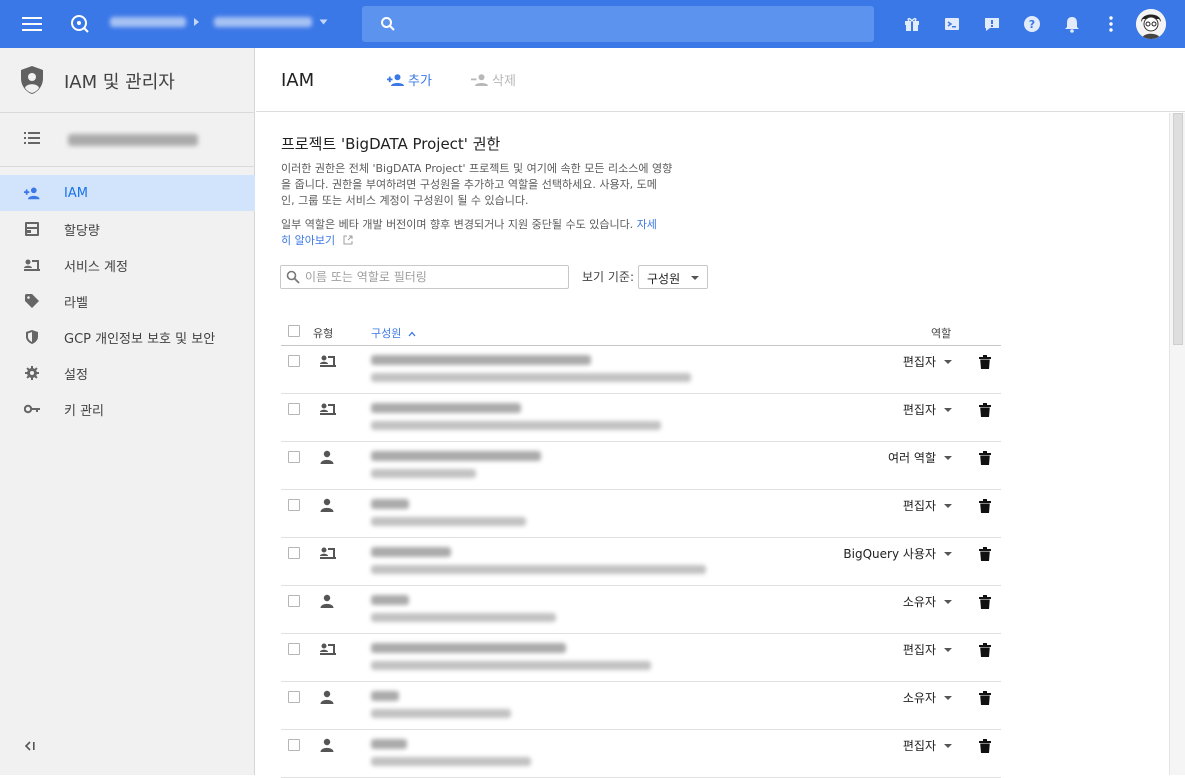 The image size is (1185, 778). Describe the element at coordinates (30, 747) in the screenshot. I see `collapse-sidebar-button` at that location.